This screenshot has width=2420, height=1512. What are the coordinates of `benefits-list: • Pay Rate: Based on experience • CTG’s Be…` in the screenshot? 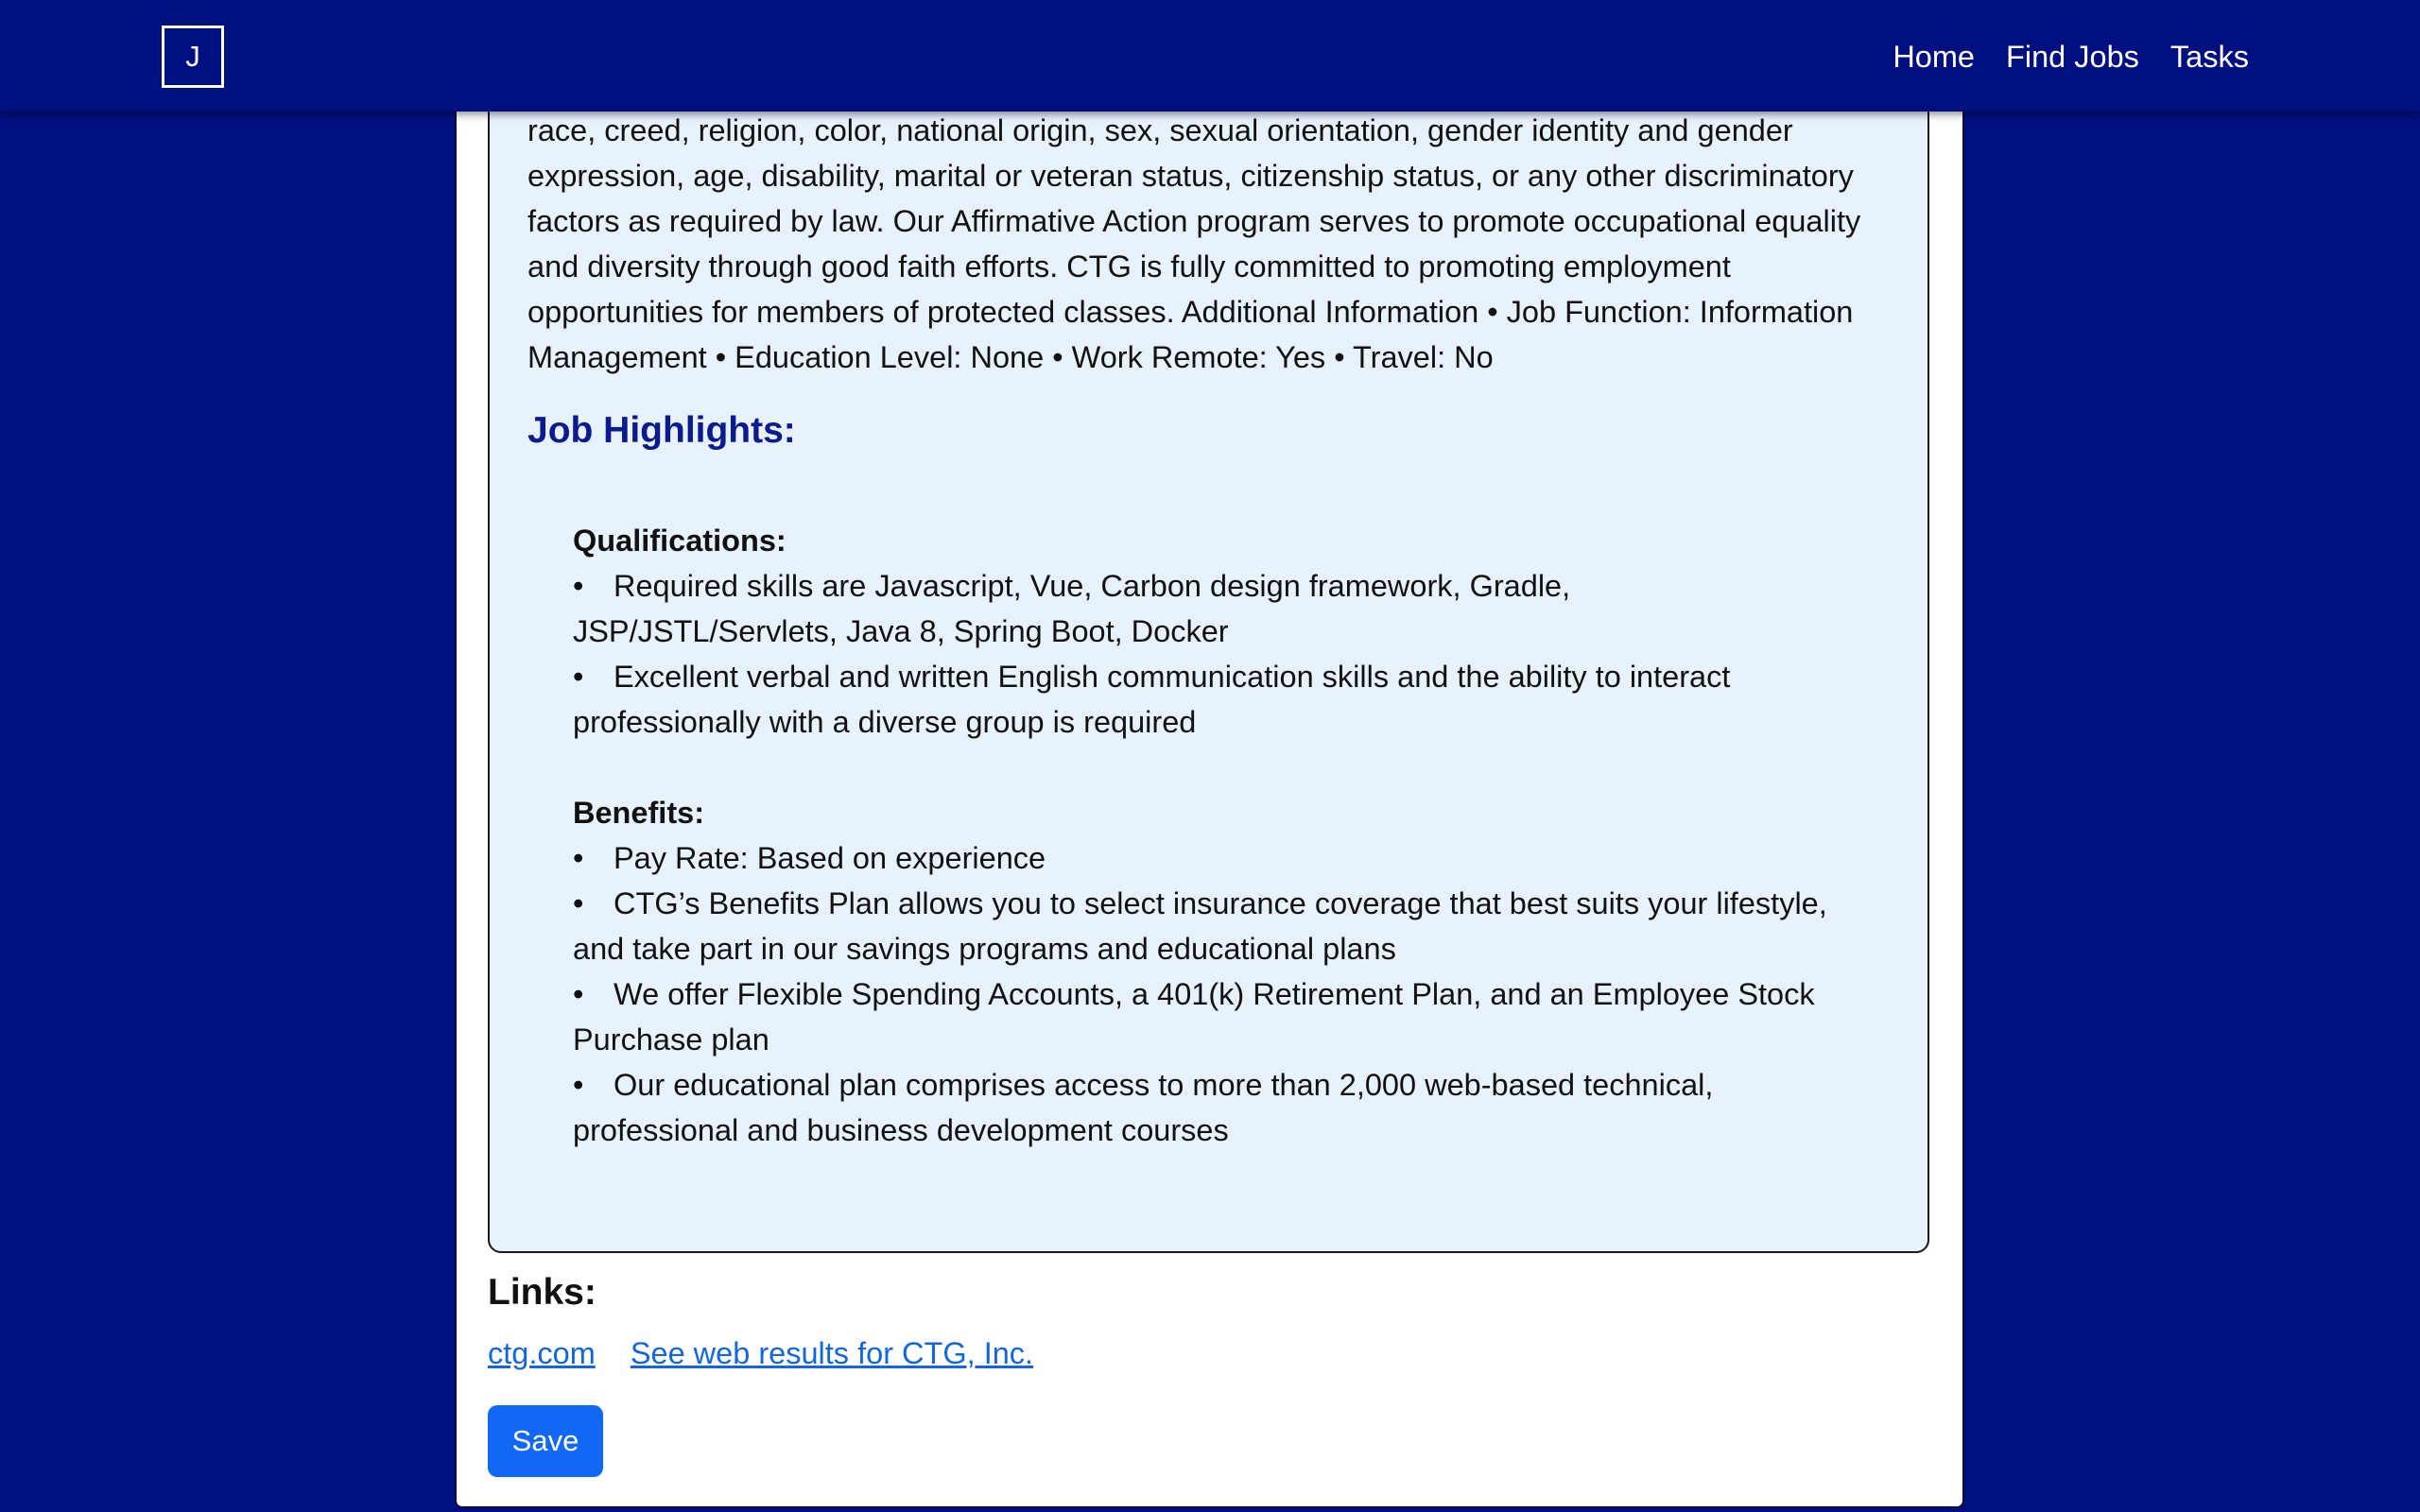 It's located at (1207, 994).